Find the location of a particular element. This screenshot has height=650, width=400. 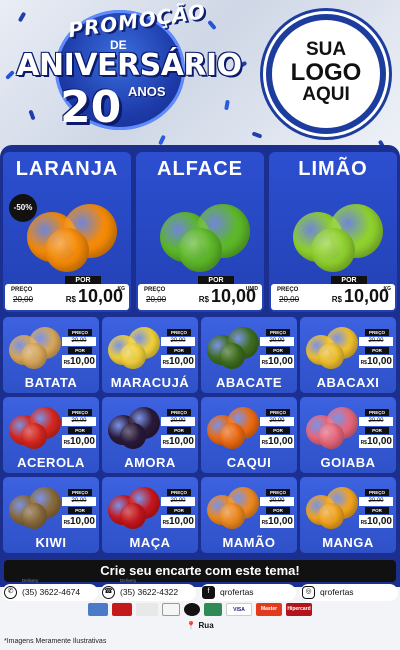

product-card: PREÇO 20,00 POR R$10,00 AMORA is located at coordinates (150, 435).